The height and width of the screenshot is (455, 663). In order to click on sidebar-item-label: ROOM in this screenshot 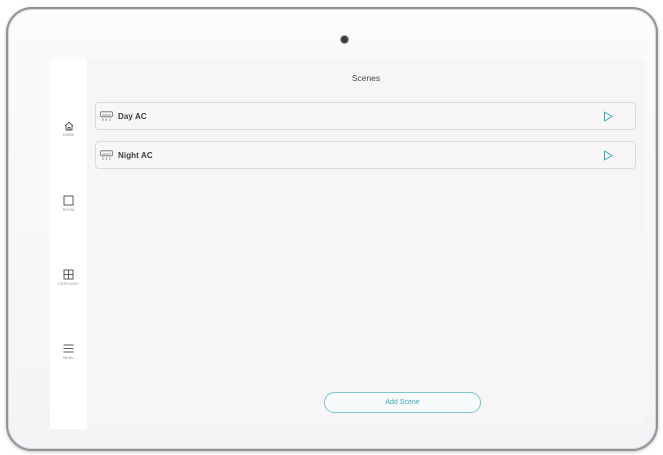, I will do `click(68, 210)`.